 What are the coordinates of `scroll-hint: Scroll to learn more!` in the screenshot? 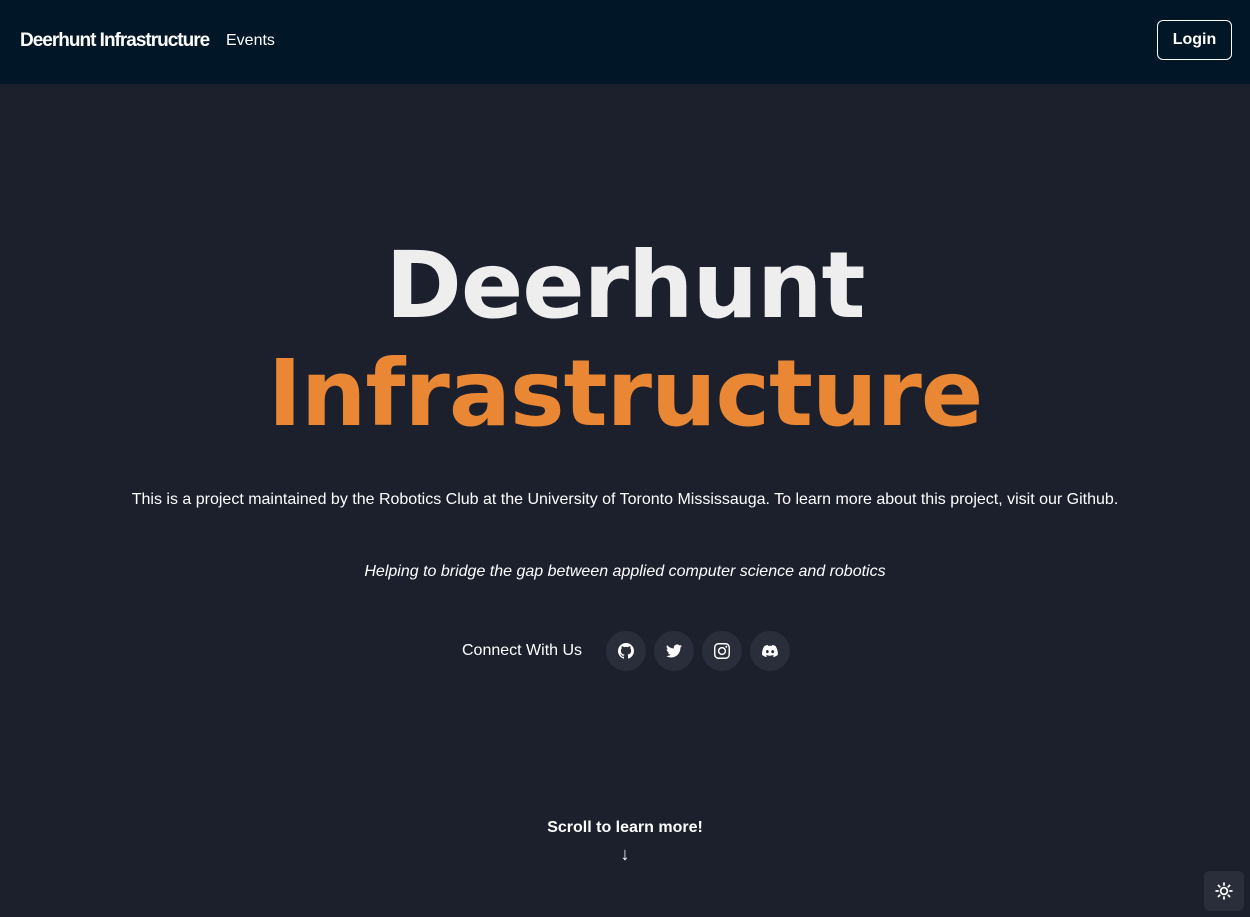 It's located at (625, 827).